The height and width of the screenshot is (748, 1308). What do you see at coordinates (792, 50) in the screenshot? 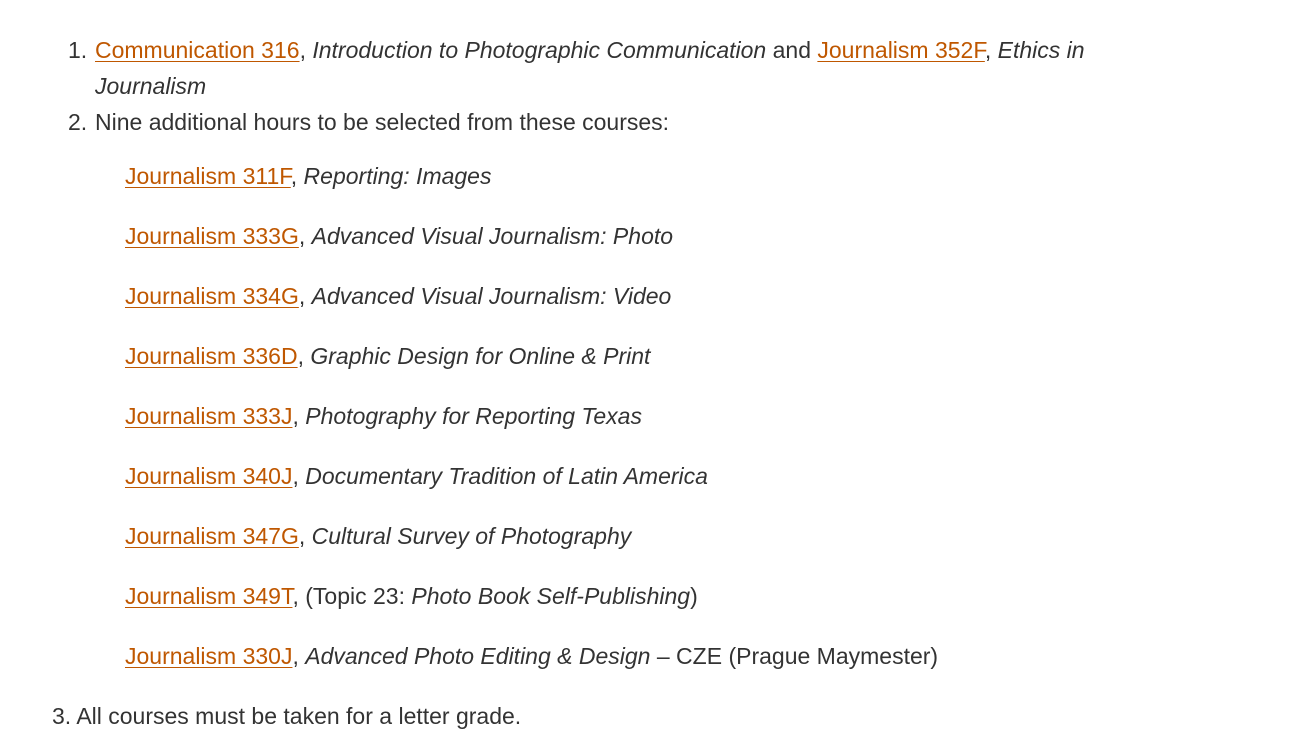
I see `conjunction-text: and` at bounding box center [792, 50].